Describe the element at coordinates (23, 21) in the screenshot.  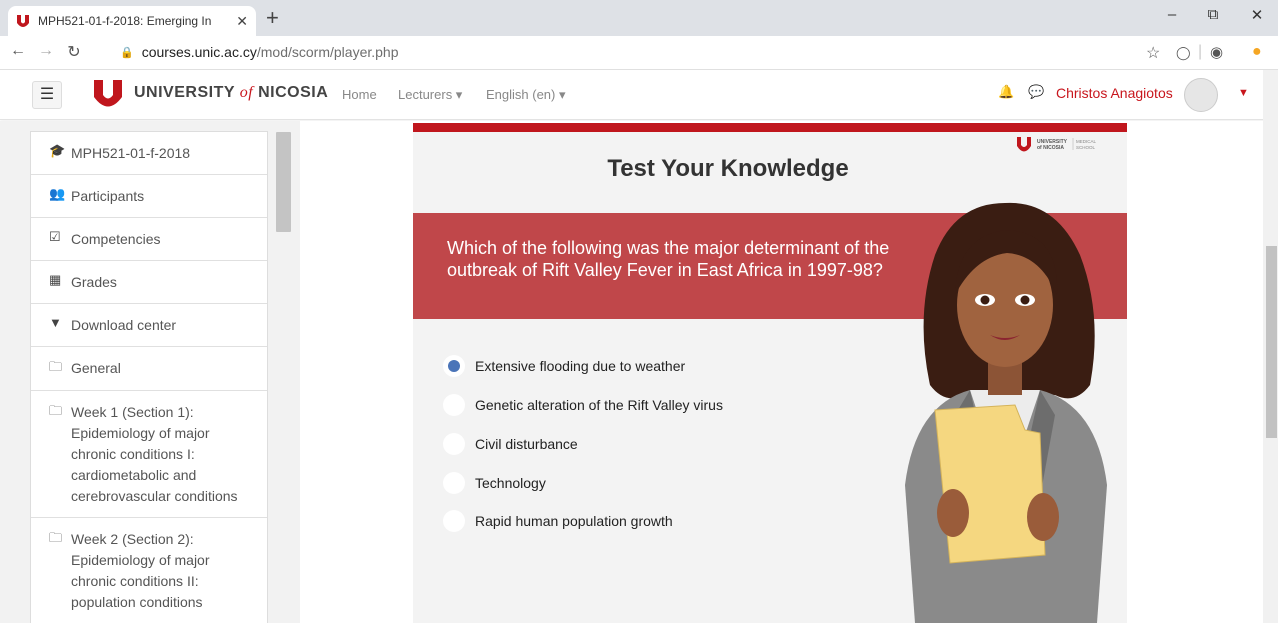
I see `university-logo-icon` at that location.